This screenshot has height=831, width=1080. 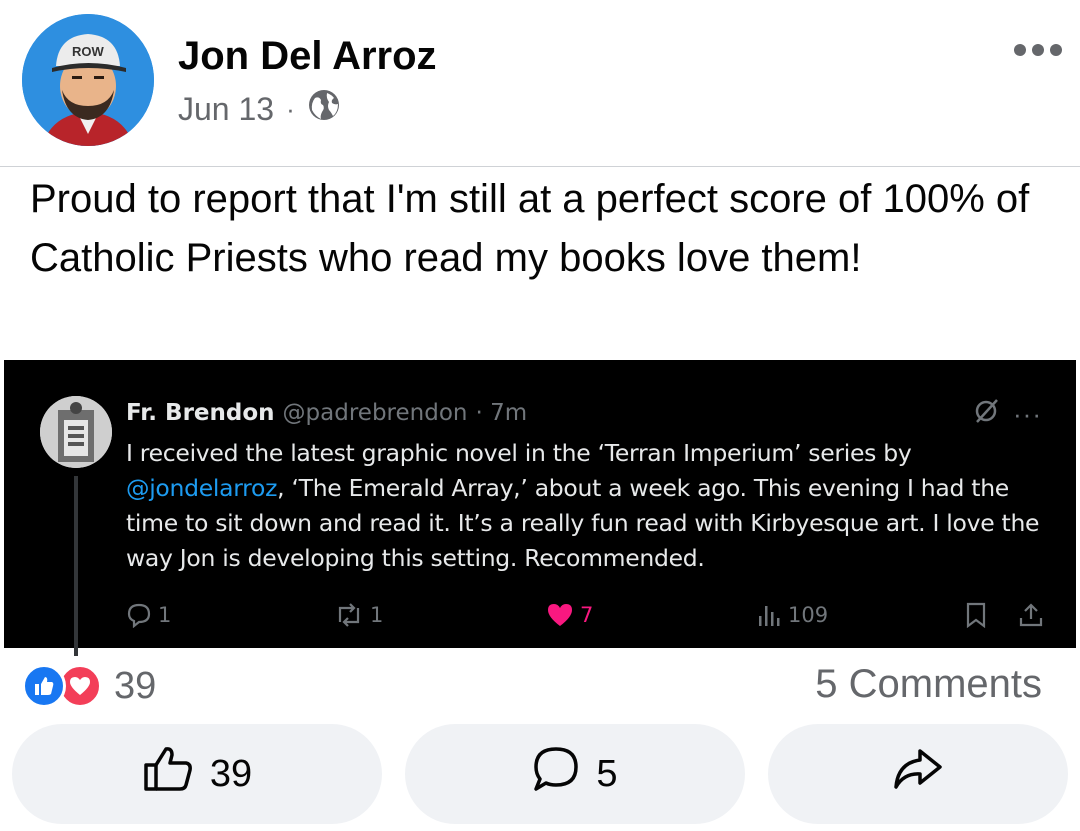 I want to click on tweet-reply: 1, so click(x=148, y=615).